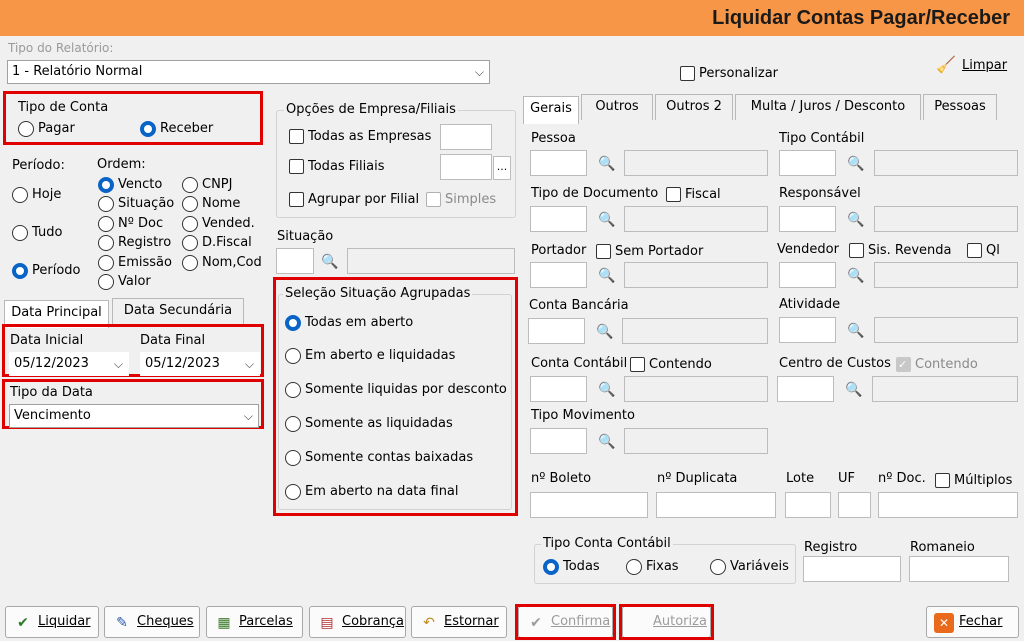  Describe the element at coordinates (379, 458) in the screenshot. I see `radio-selecao-4: Somente contas baixadas` at that location.